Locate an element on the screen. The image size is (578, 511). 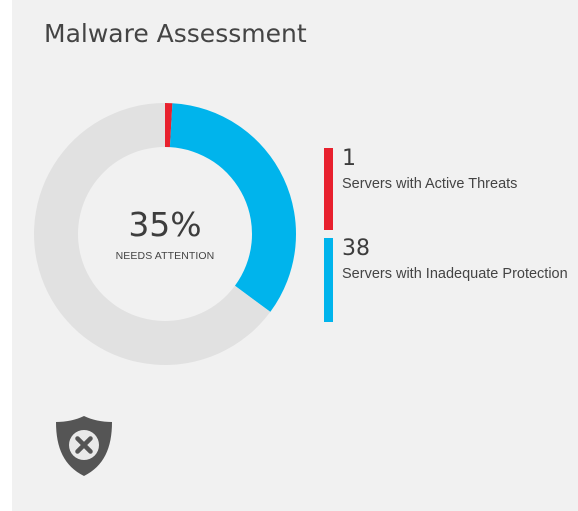
shield-x-icon is located at coordinates (84, 446).